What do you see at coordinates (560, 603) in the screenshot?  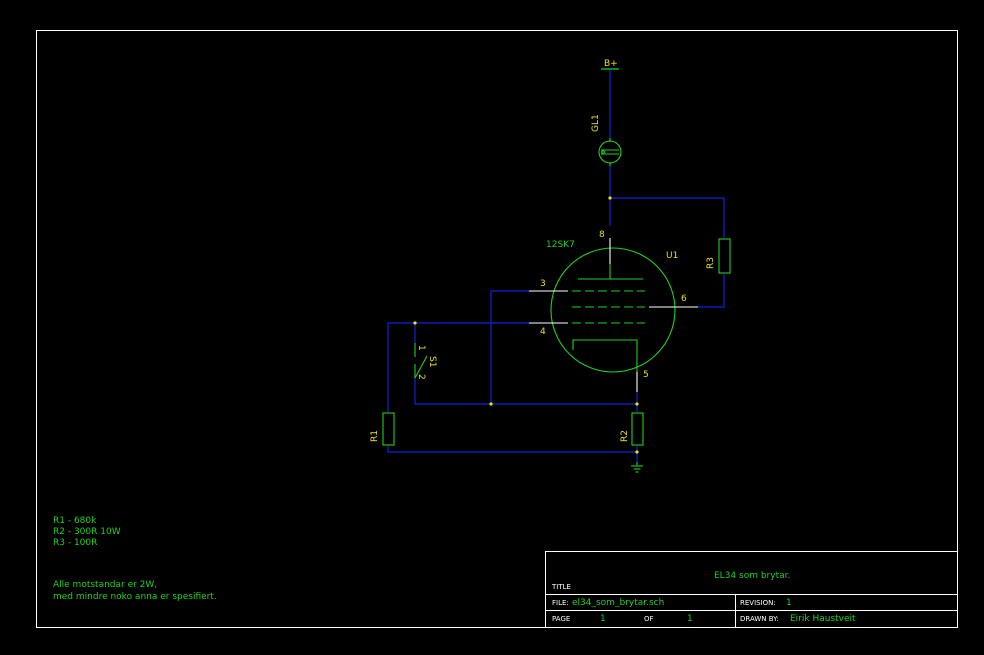 I see `file-label: FILE:` at bounding box center [560, 603].